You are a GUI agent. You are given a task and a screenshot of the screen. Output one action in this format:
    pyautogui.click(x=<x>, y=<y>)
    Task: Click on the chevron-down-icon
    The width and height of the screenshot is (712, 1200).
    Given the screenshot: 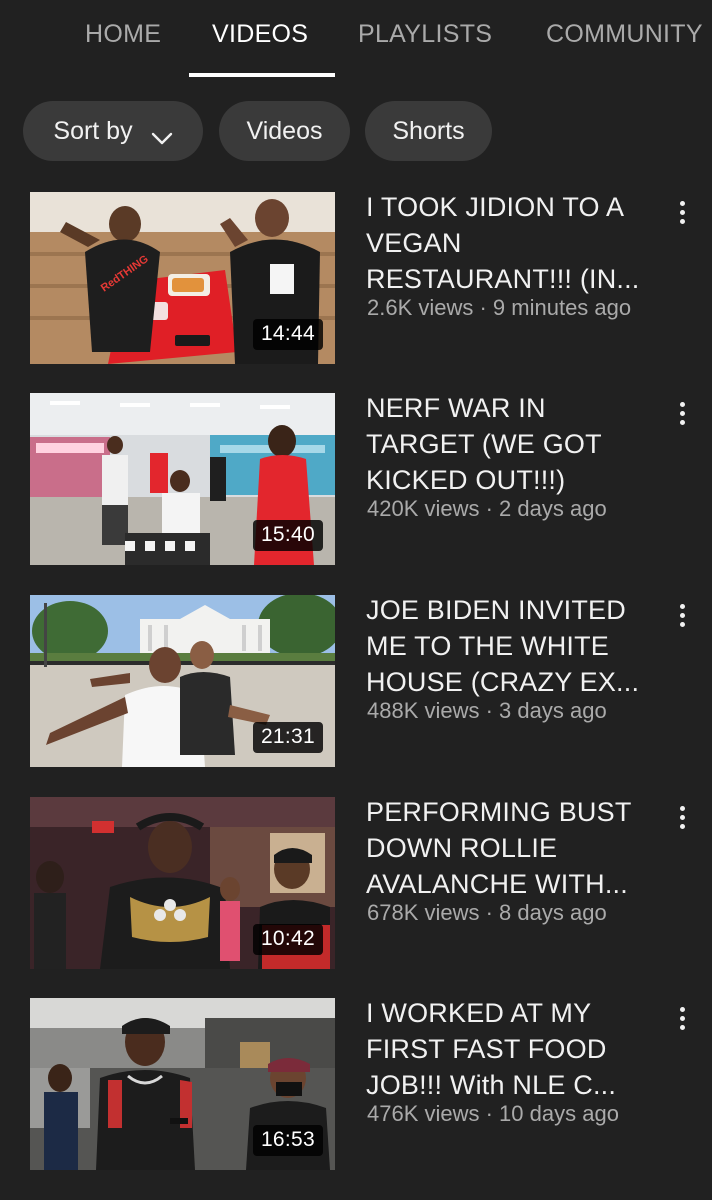 What is the action you would take?
    pyautogui.click(x=162, y=134)
    